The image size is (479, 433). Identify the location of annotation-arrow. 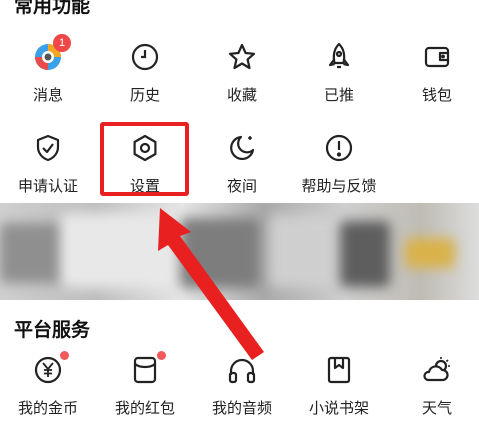
(211, 284).